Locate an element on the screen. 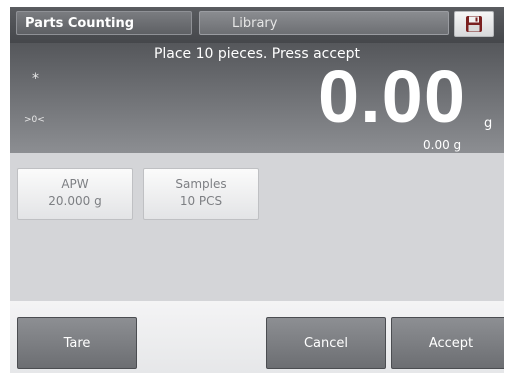  tare-button: Tare is located at coordinates (77, 343).